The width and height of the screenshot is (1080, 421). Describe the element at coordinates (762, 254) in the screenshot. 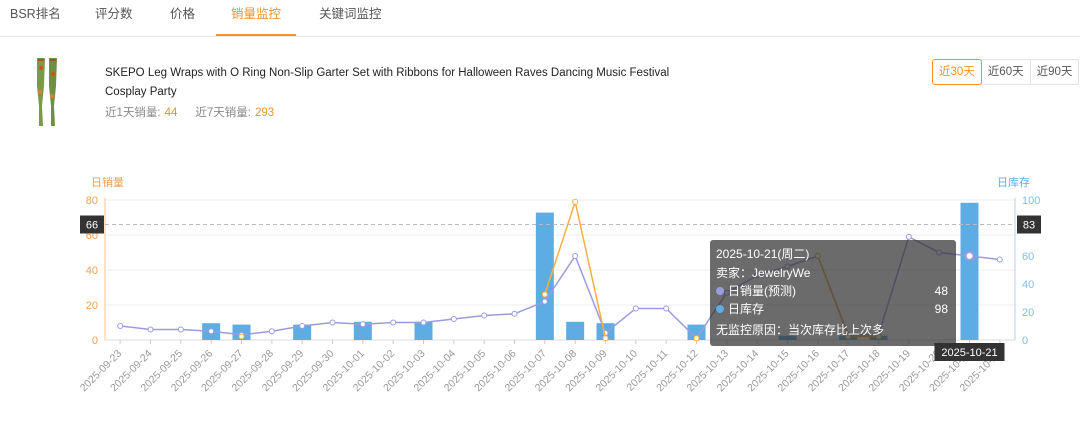

I see `tooltip-date: 2025-10-21(周二)` at that location.